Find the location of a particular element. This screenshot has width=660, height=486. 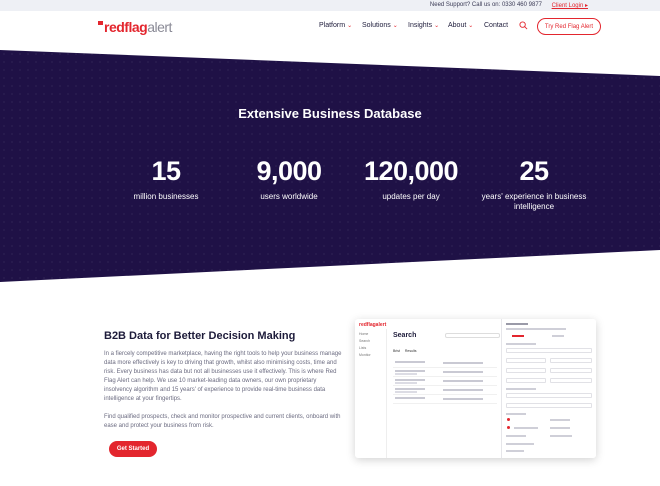

mockup-tabs: Brist Results is located at coordinates (405, 351).